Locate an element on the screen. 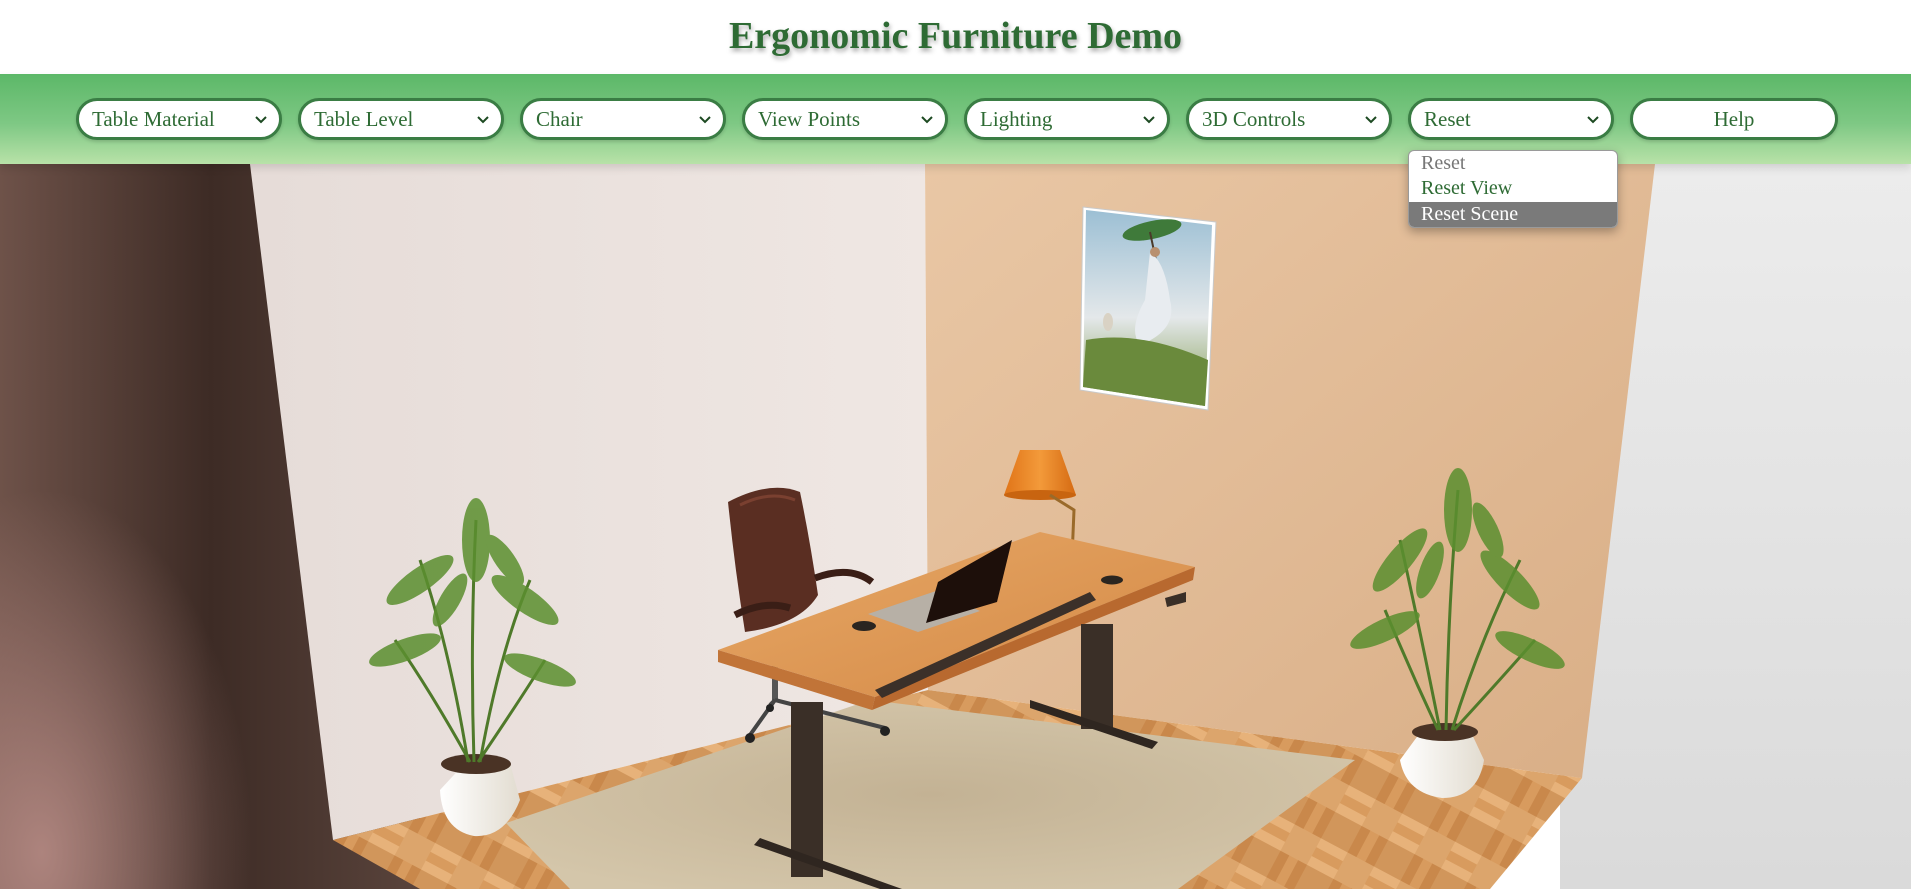 The width and height of the screenshot is (1911, 889). 3d-controls-select: 3D Controls is located at coordinates (1289, 119).